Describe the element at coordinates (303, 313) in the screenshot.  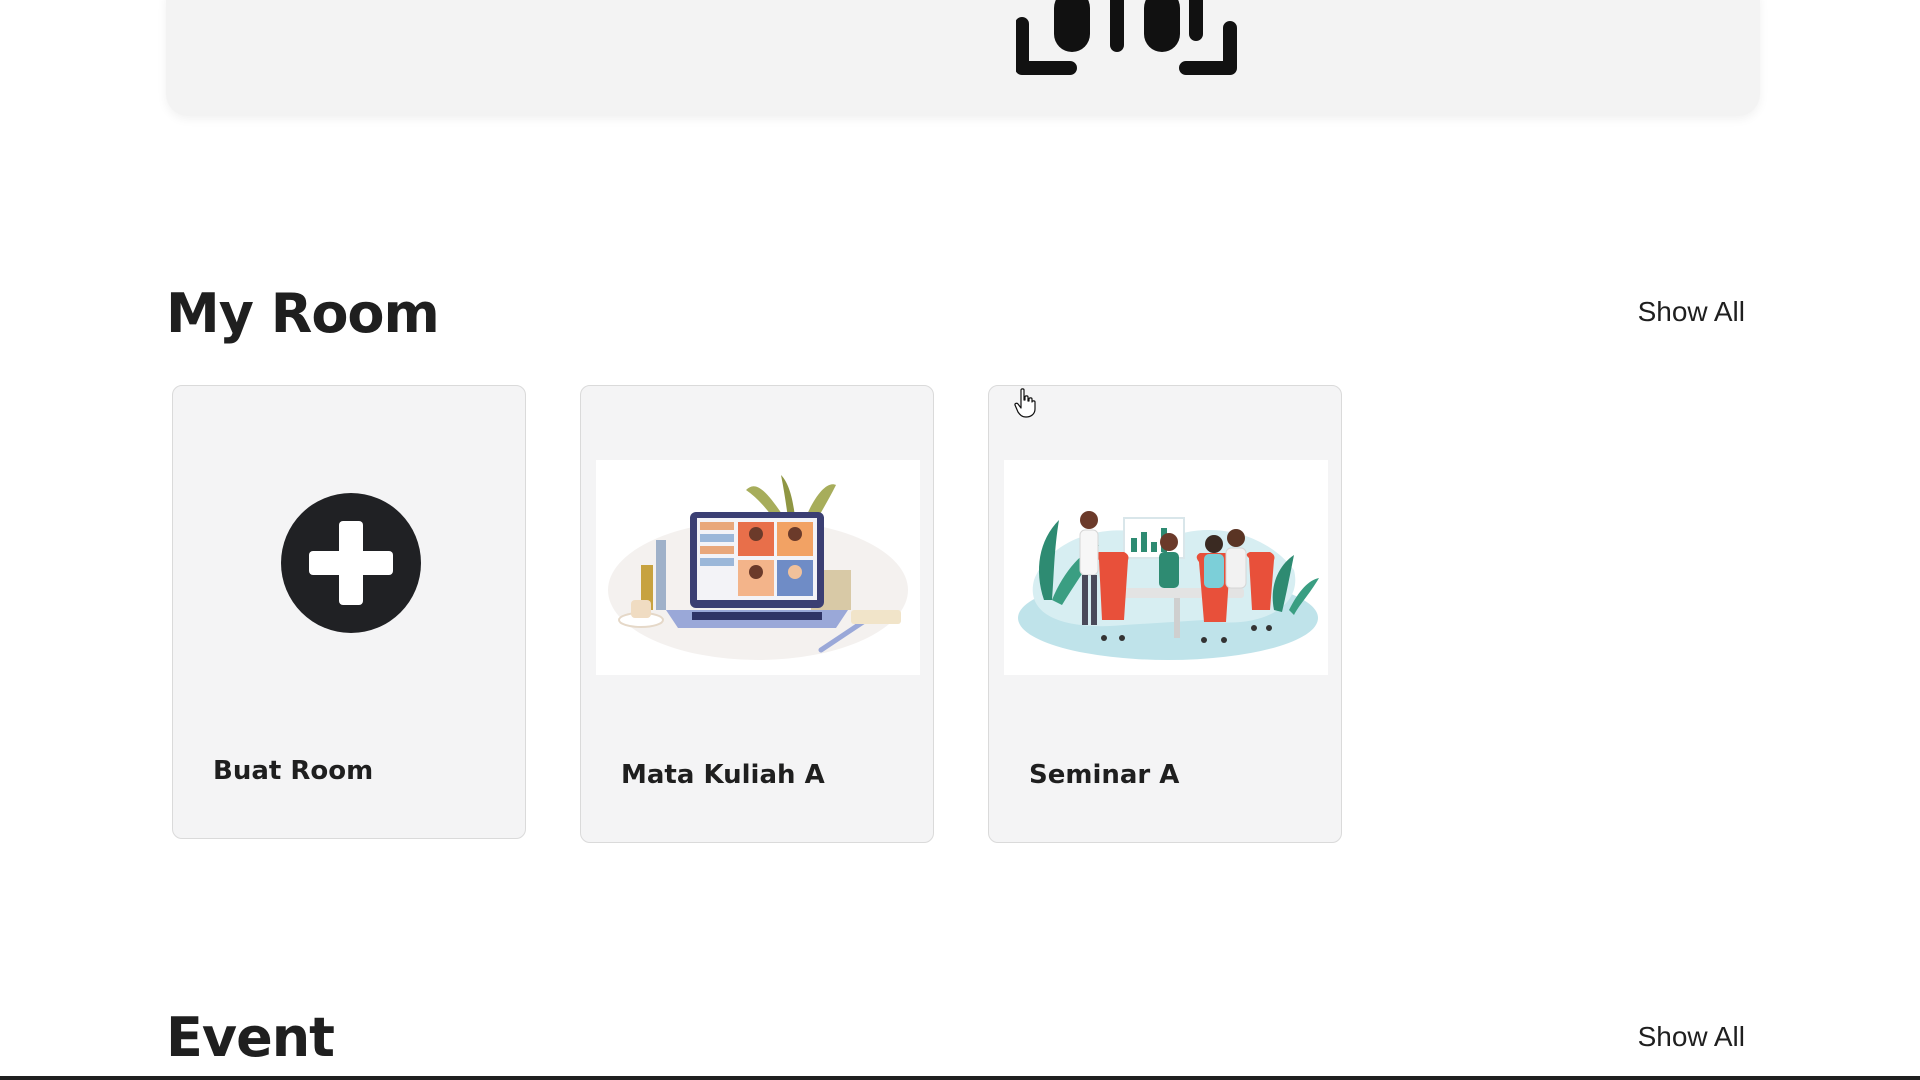
I see `my-room-title: My Room` at that location.